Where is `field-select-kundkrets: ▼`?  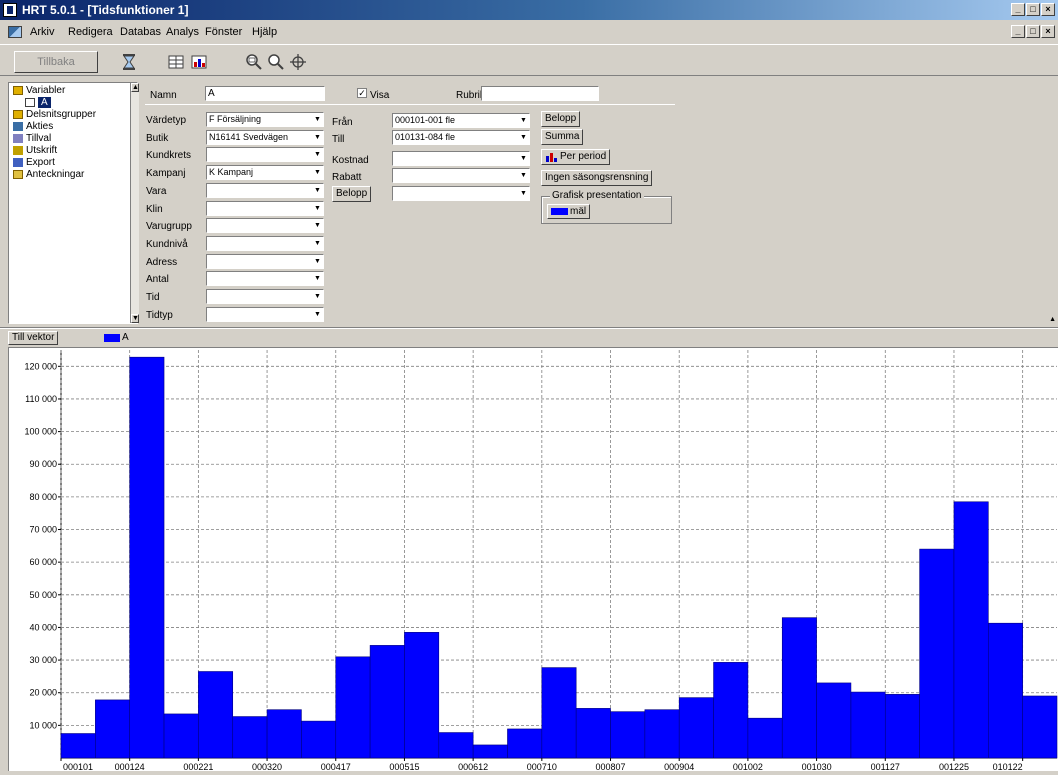
field-select-kundkrets: ▼ is located at coordinates (265, 154).